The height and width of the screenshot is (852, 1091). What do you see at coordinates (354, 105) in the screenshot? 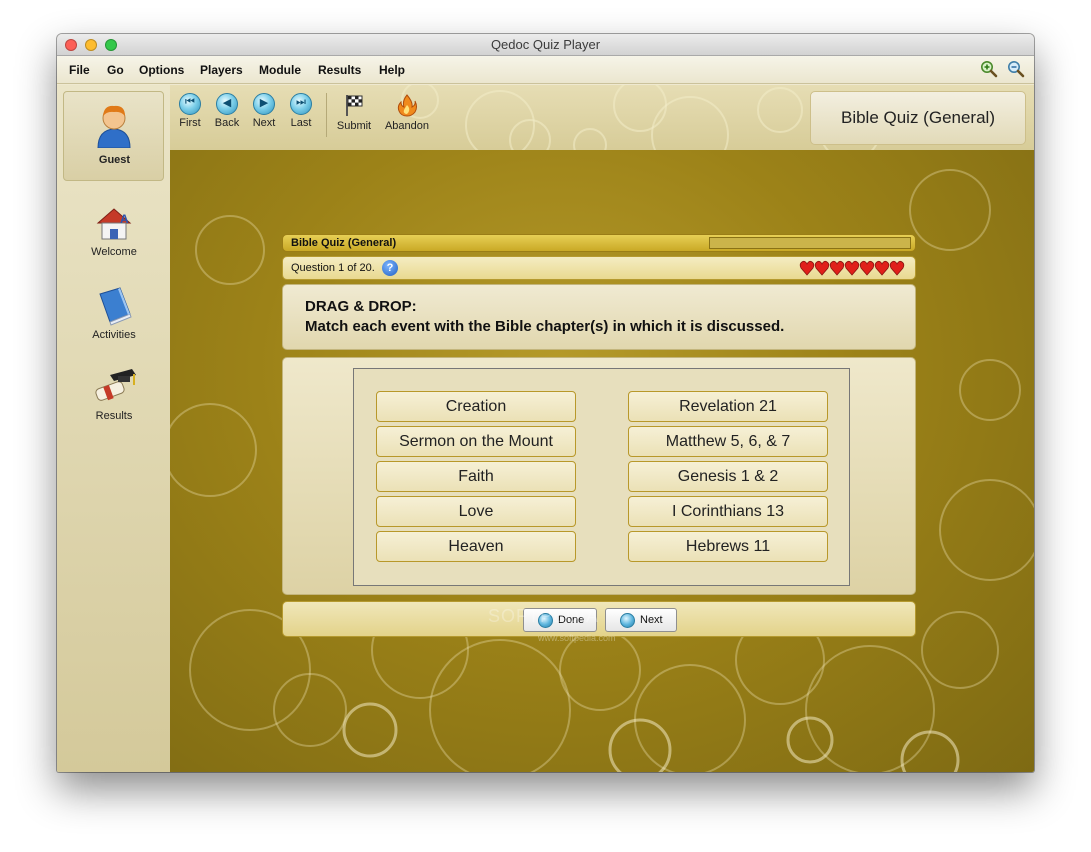
I see `checkered-flag-icon` at bounding box center [354, 105].